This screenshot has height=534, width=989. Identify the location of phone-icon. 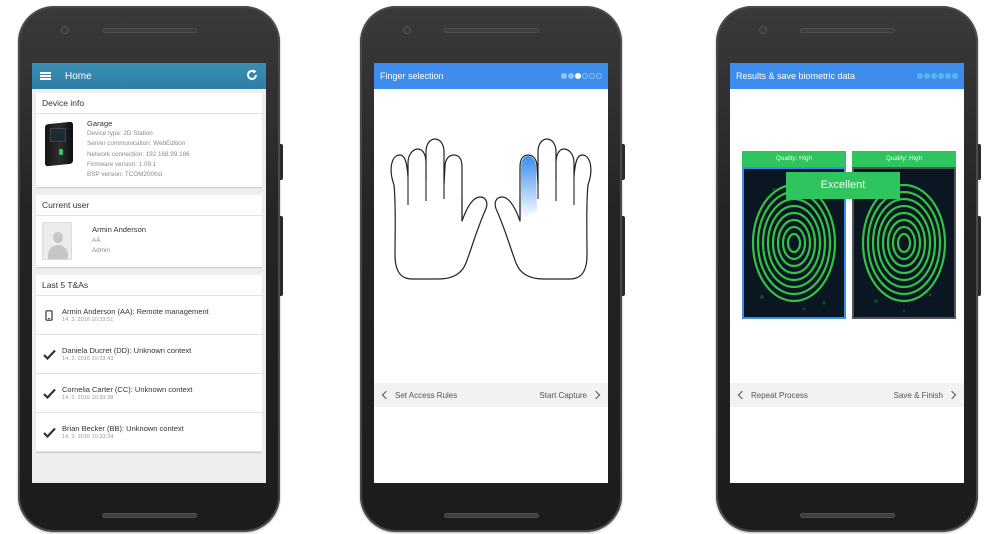
(49, 315).